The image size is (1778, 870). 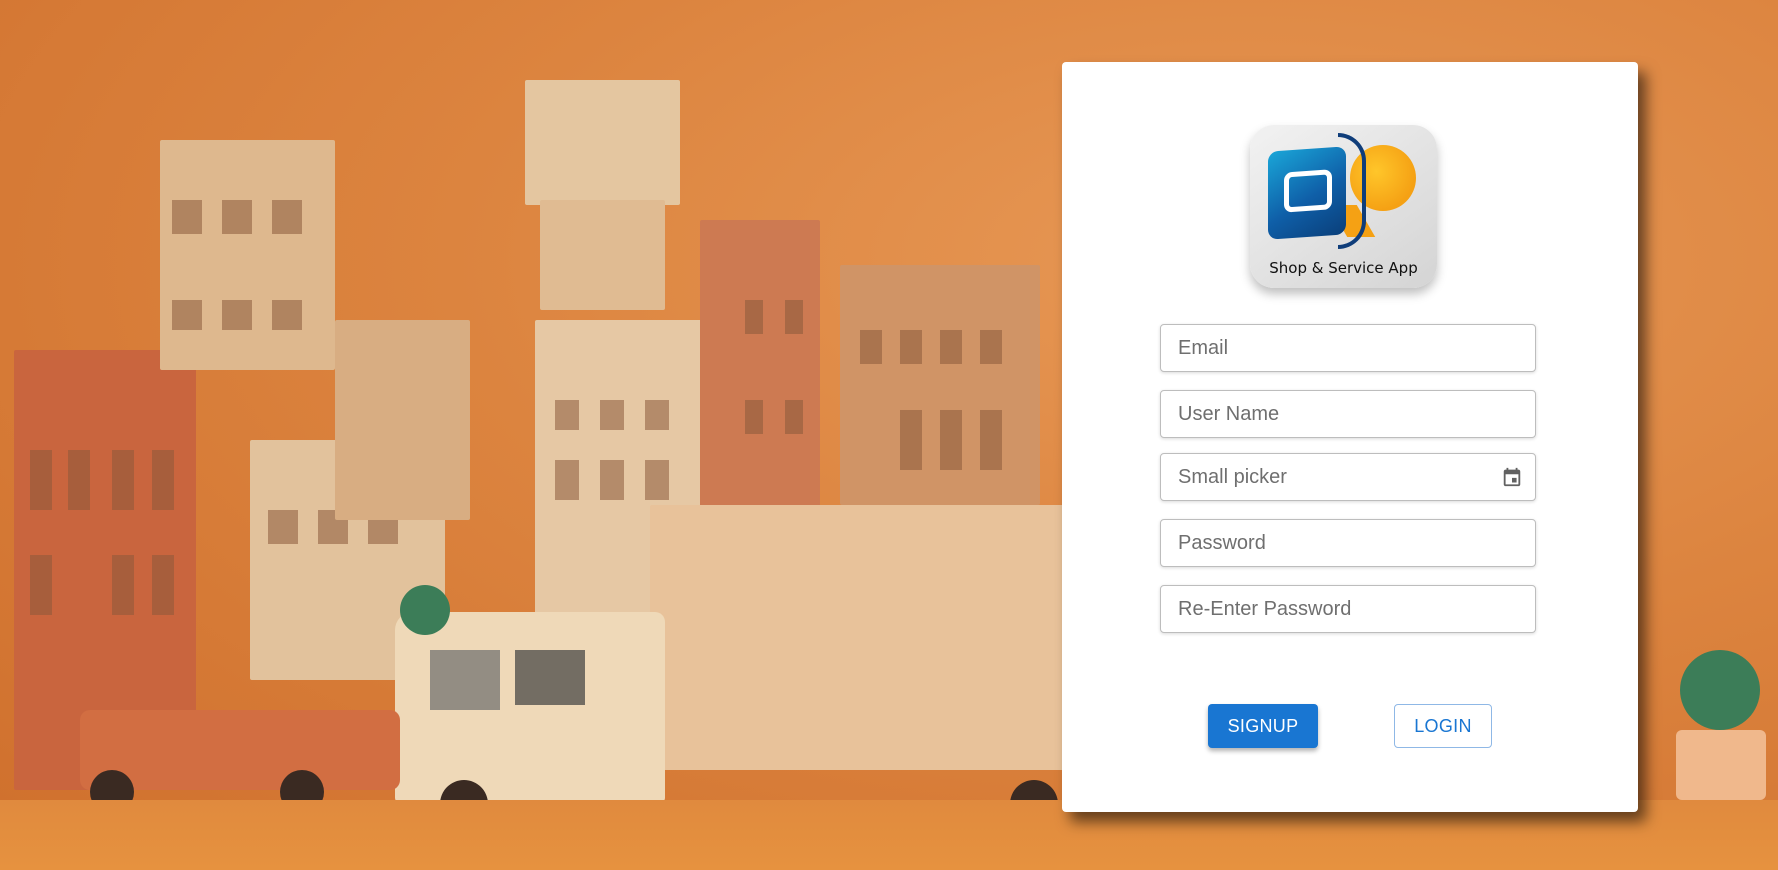 I want to click on logo-caption: Shop & Service App, so click(x=1343, y=268).